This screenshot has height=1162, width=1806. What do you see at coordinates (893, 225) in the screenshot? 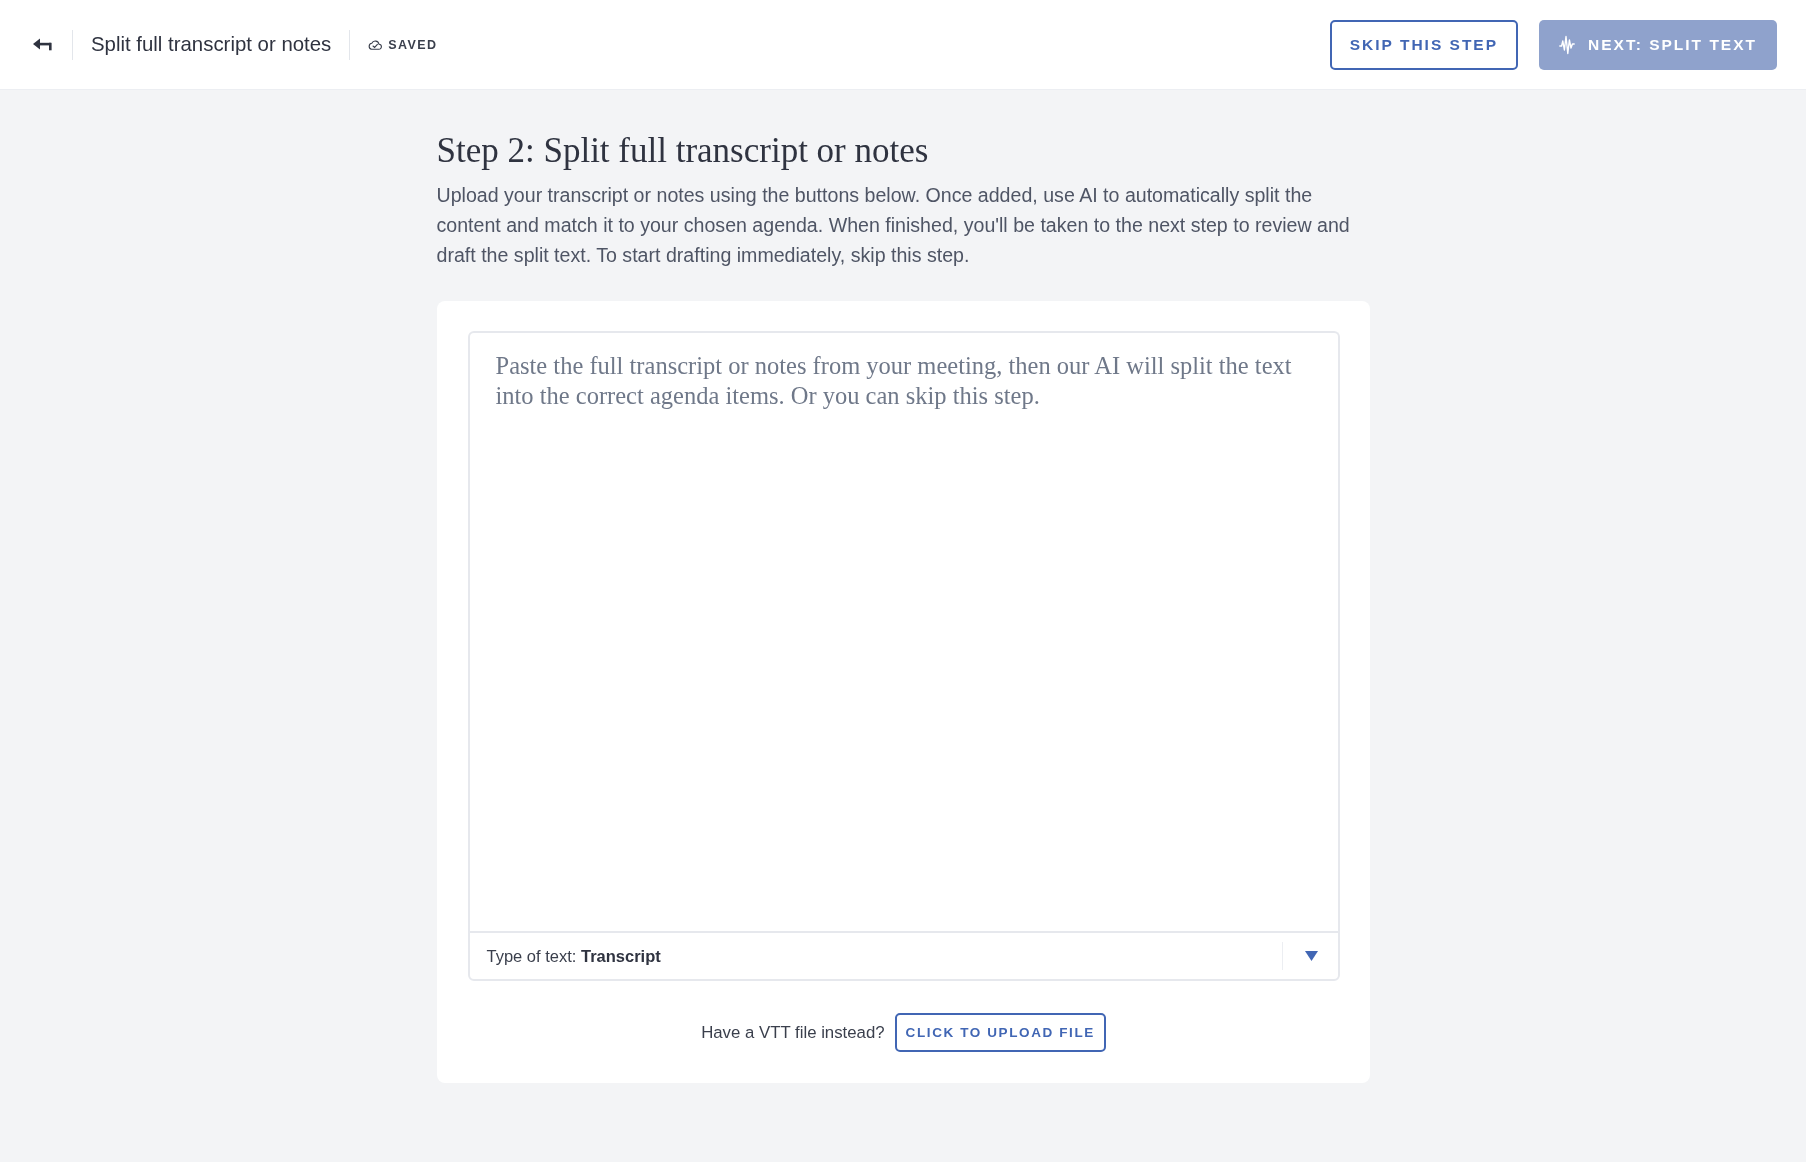
I see `step-description: Upload your transcript or notes using the buttons below. Once added, use AI to automatically split the content and match it to your chosen agenda. When finished, you'll be taken to the next step to review and draft the split text. To start drafting immediately, skip this step.` at bounding box center [893, 225].